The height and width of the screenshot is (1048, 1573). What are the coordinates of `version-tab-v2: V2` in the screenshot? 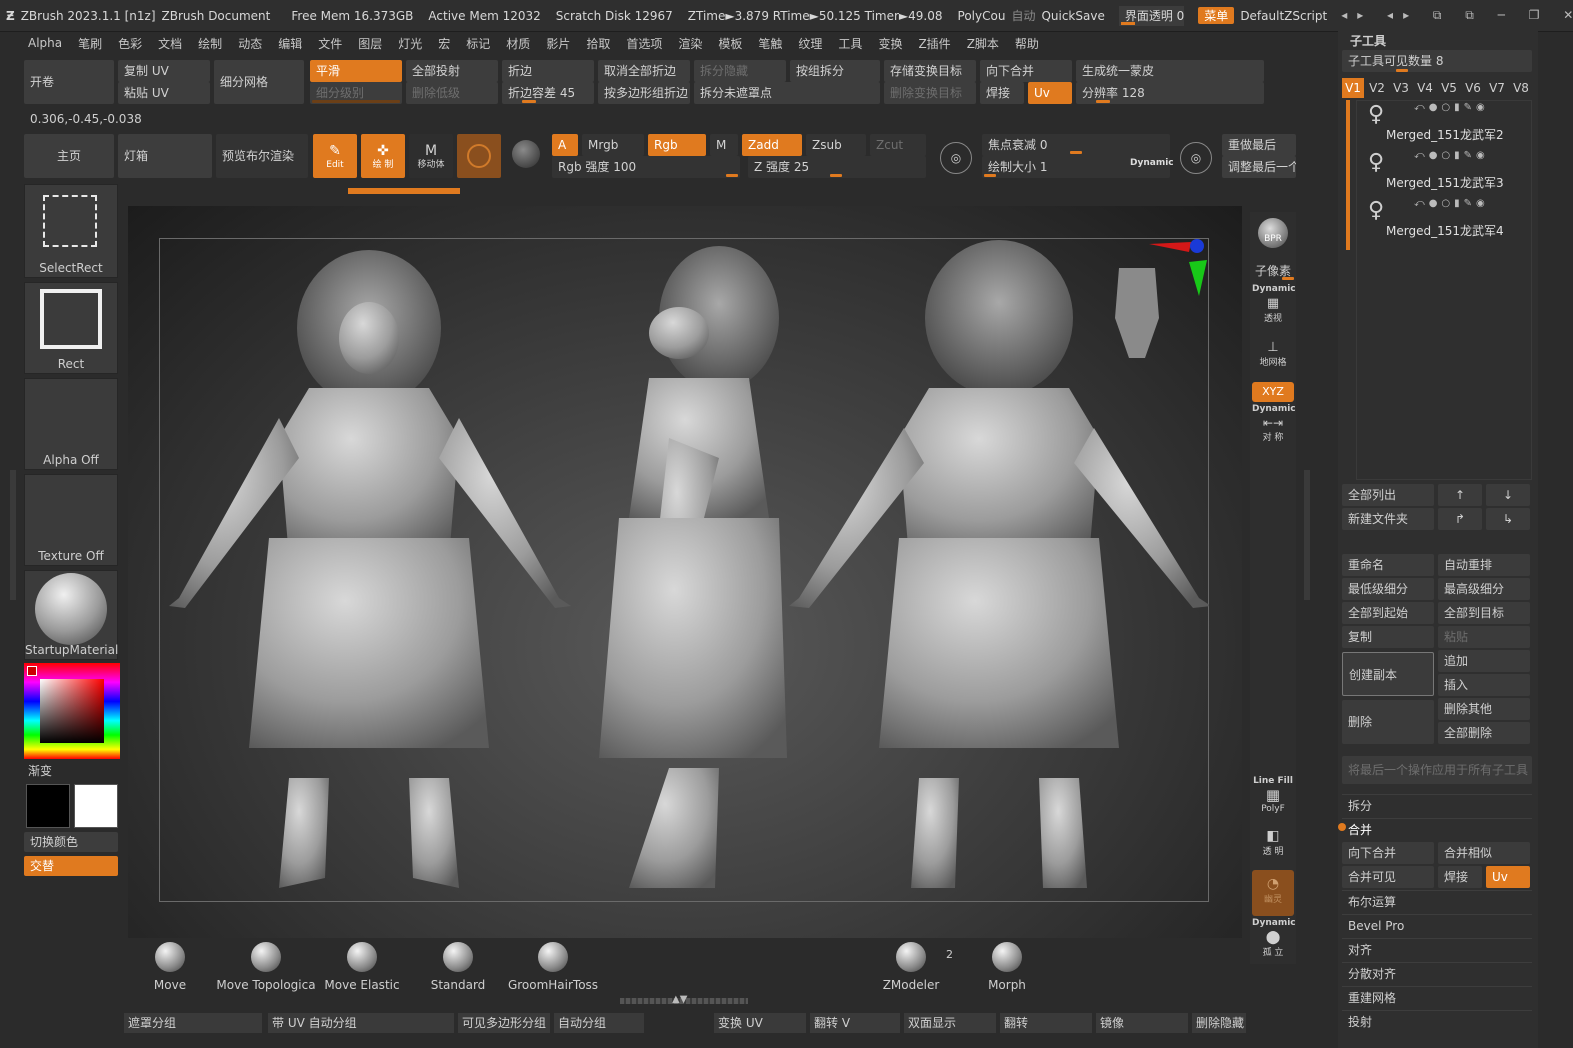 It's located at (1377, 88).